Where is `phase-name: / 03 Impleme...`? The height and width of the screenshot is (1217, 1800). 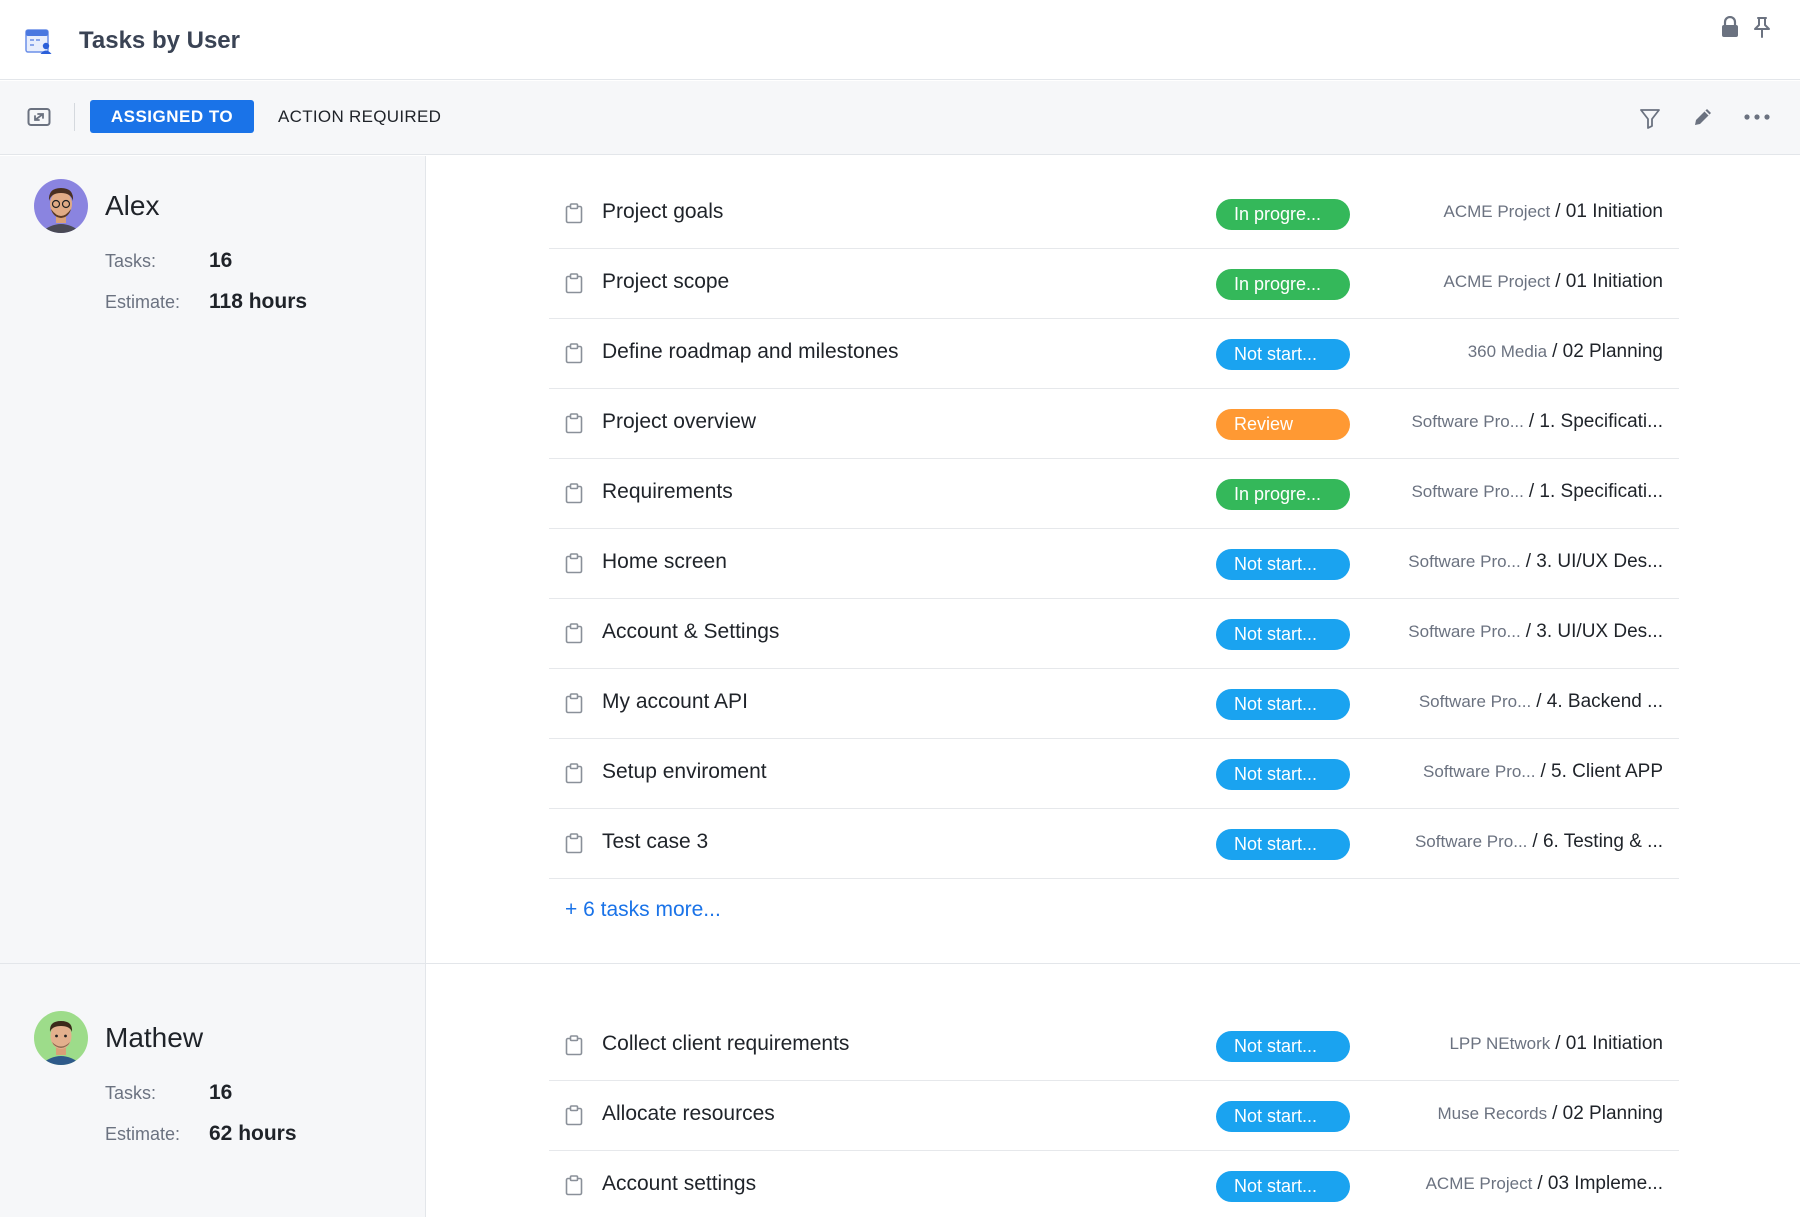
phase-name: / 03 Impleme... is located at coordinates (1600, 1184).